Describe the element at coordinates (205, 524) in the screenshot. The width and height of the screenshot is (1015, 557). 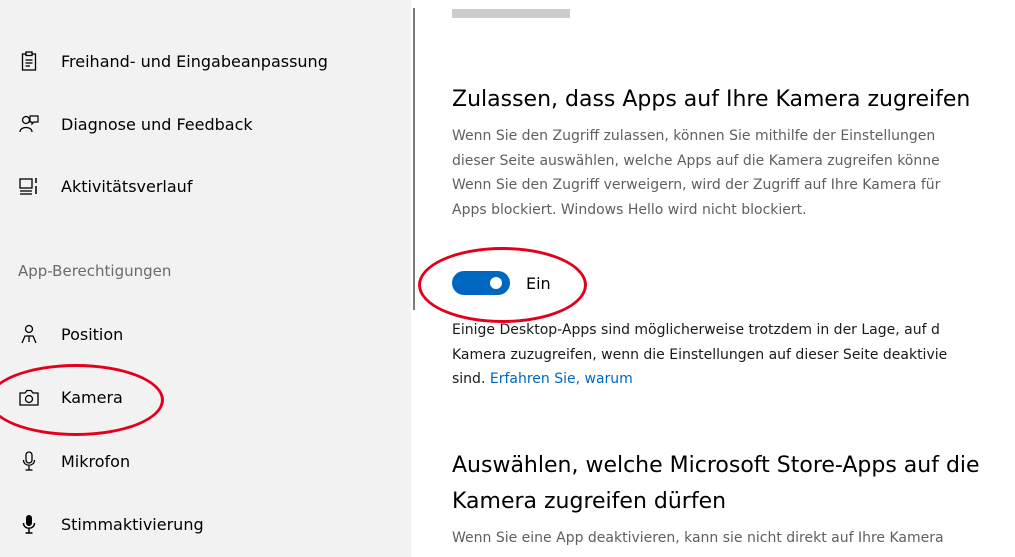
I see `sidebar-item-stimmaktivierung: Stimmaktivierung` at that location.